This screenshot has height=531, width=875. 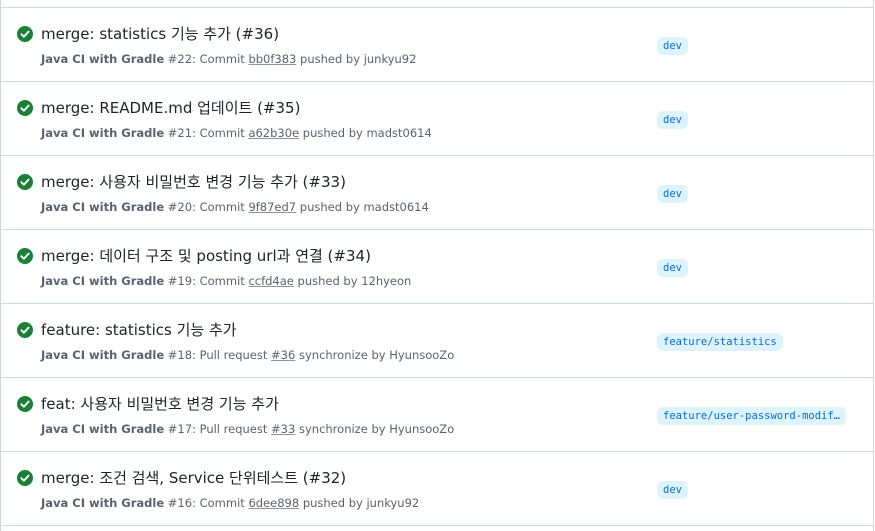 What do you see at coordinates (180, 59) in the screenshot?
I see `run-number: #22` at bounding box center [180, 59].